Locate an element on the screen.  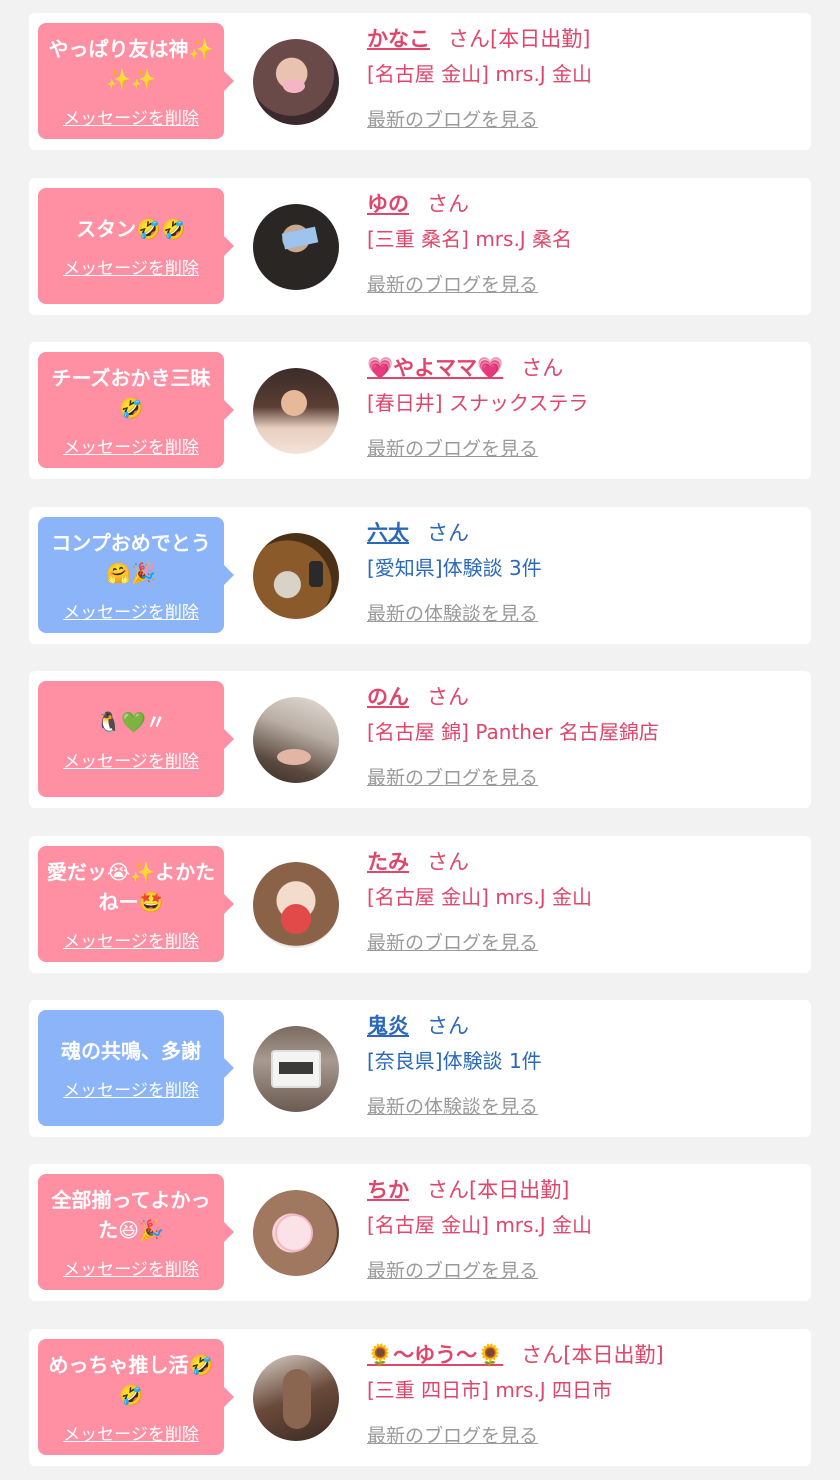
user-info: のん さん [名古屋 錦] Panther 名古屋錦店 最新のブログを見る is located at coordinates (582, 735).